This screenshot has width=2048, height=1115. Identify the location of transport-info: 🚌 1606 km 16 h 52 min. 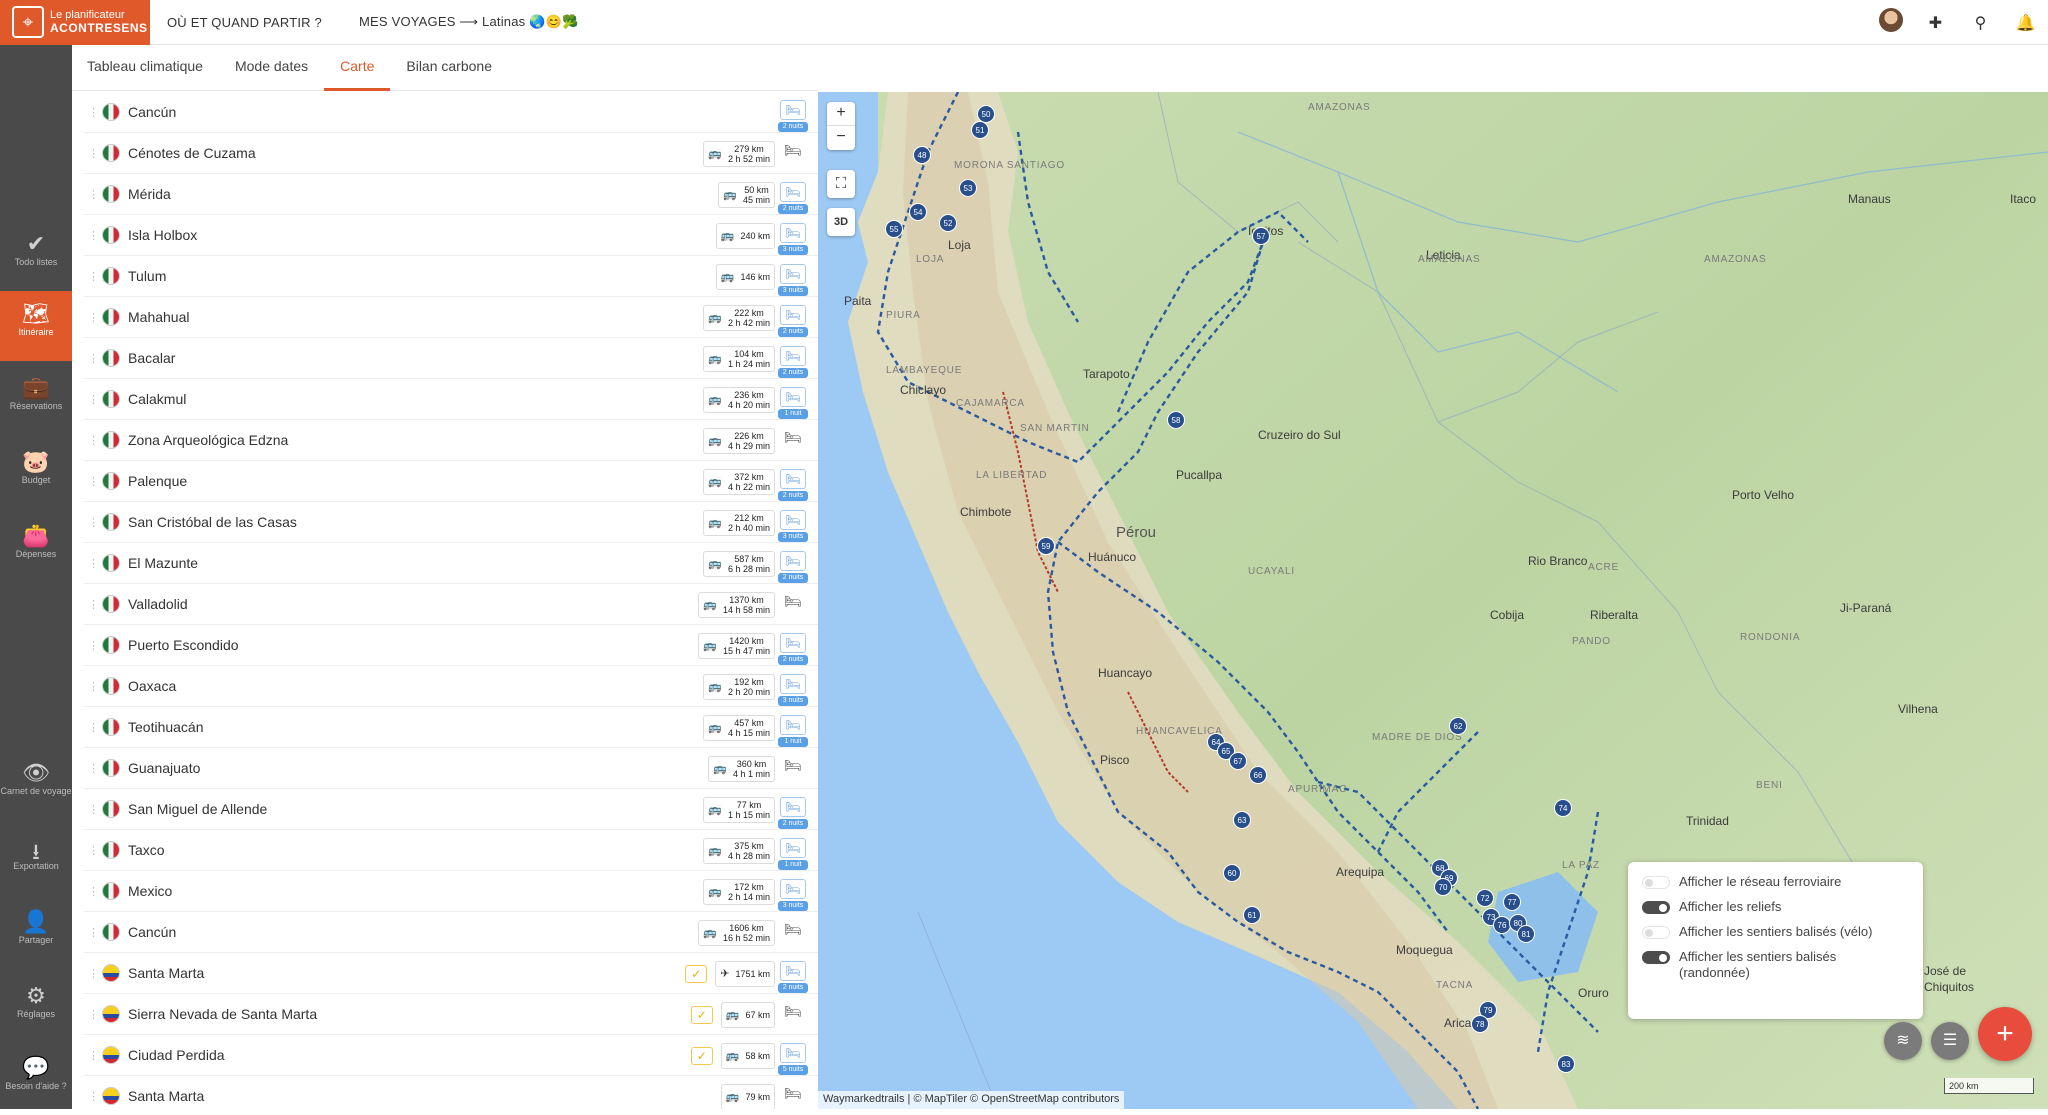
(736, 932).